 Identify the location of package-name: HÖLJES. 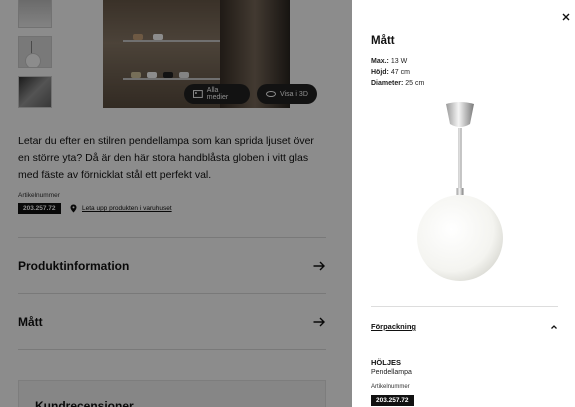
(386, 362).